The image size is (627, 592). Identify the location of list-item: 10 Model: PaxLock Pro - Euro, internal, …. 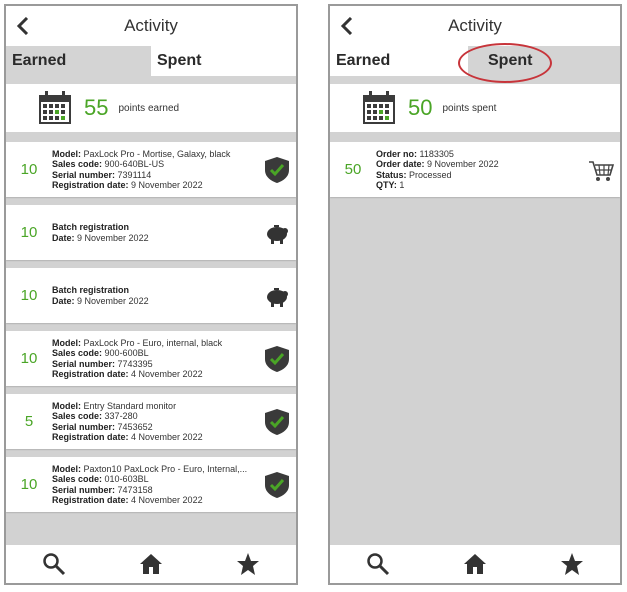
(151, 358).